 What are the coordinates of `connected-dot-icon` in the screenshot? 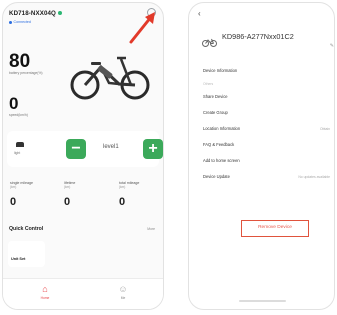 It's located at (10, 22).